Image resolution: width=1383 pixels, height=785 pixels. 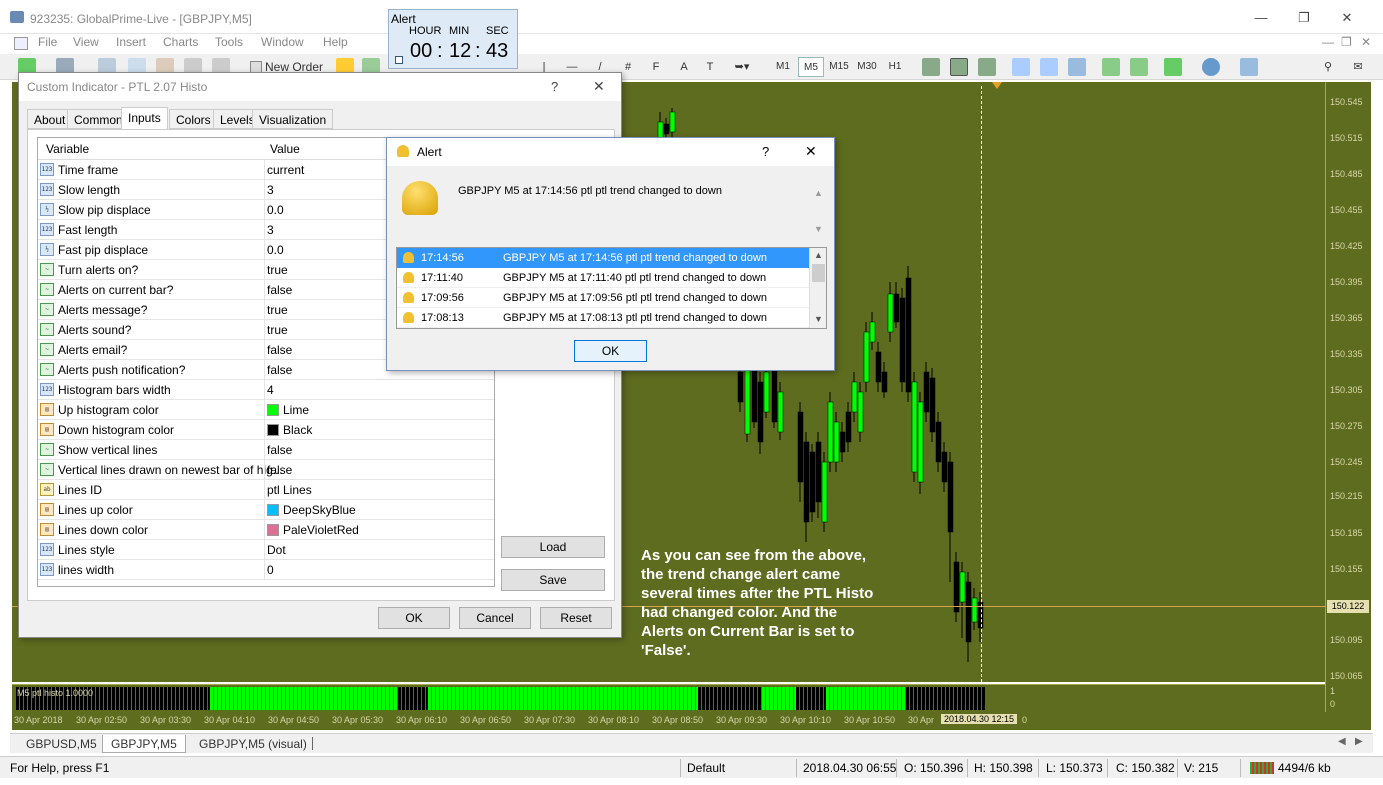 What do you see at coordinates (1347, 18) in the screenshot?
I see `close-window-button: ✕` at bounding box center [1347, 18].